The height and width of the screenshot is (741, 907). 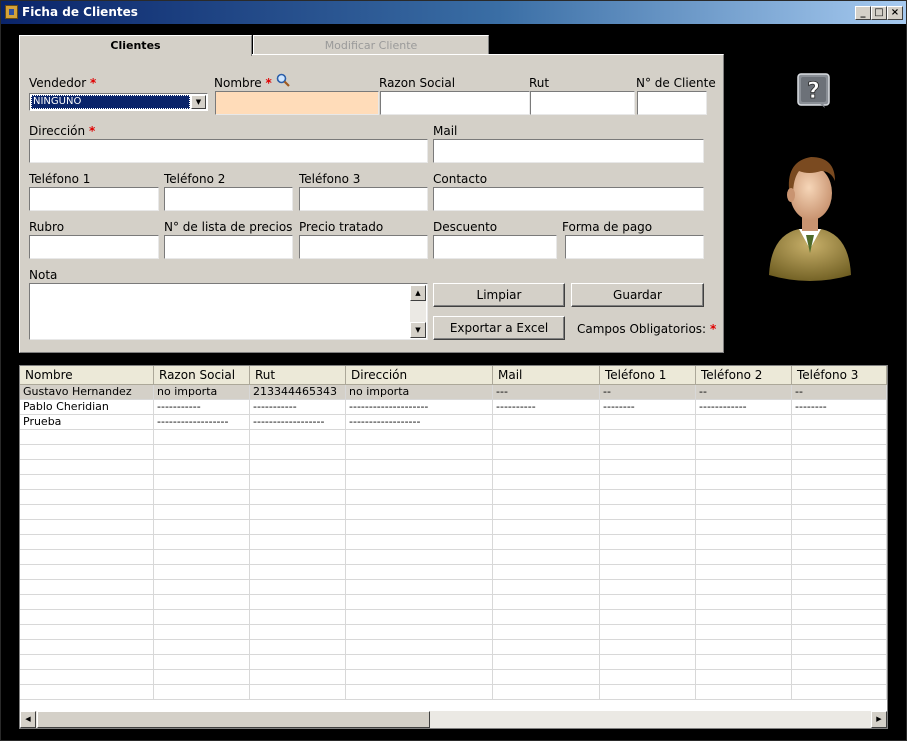 I want to click on nombre-input, so click(x=297, y=103).